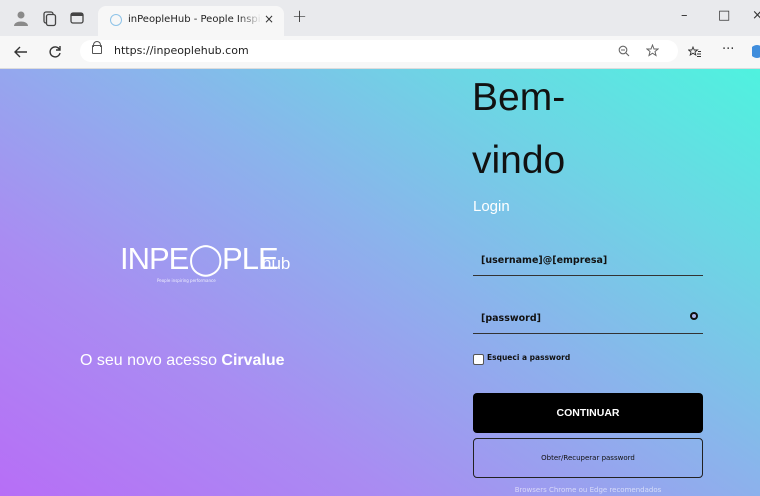  Describe the element at coordinates (55, 52) in the screenshot. I see `refresh-icon` at that location.